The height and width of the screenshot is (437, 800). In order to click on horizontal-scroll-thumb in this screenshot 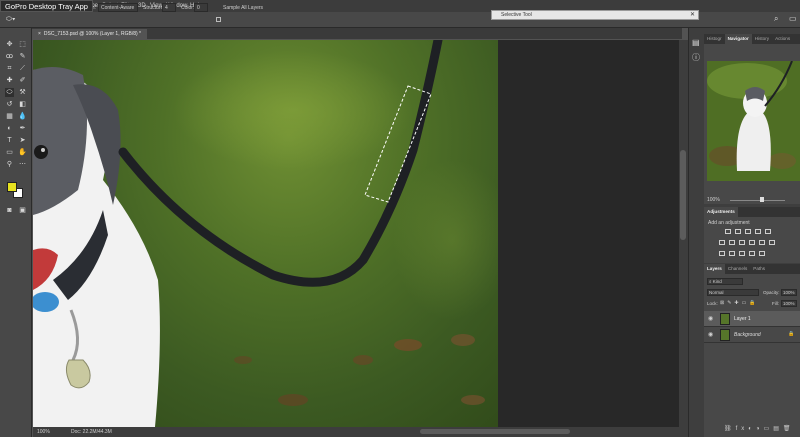, I will do `click(495, 431)`.